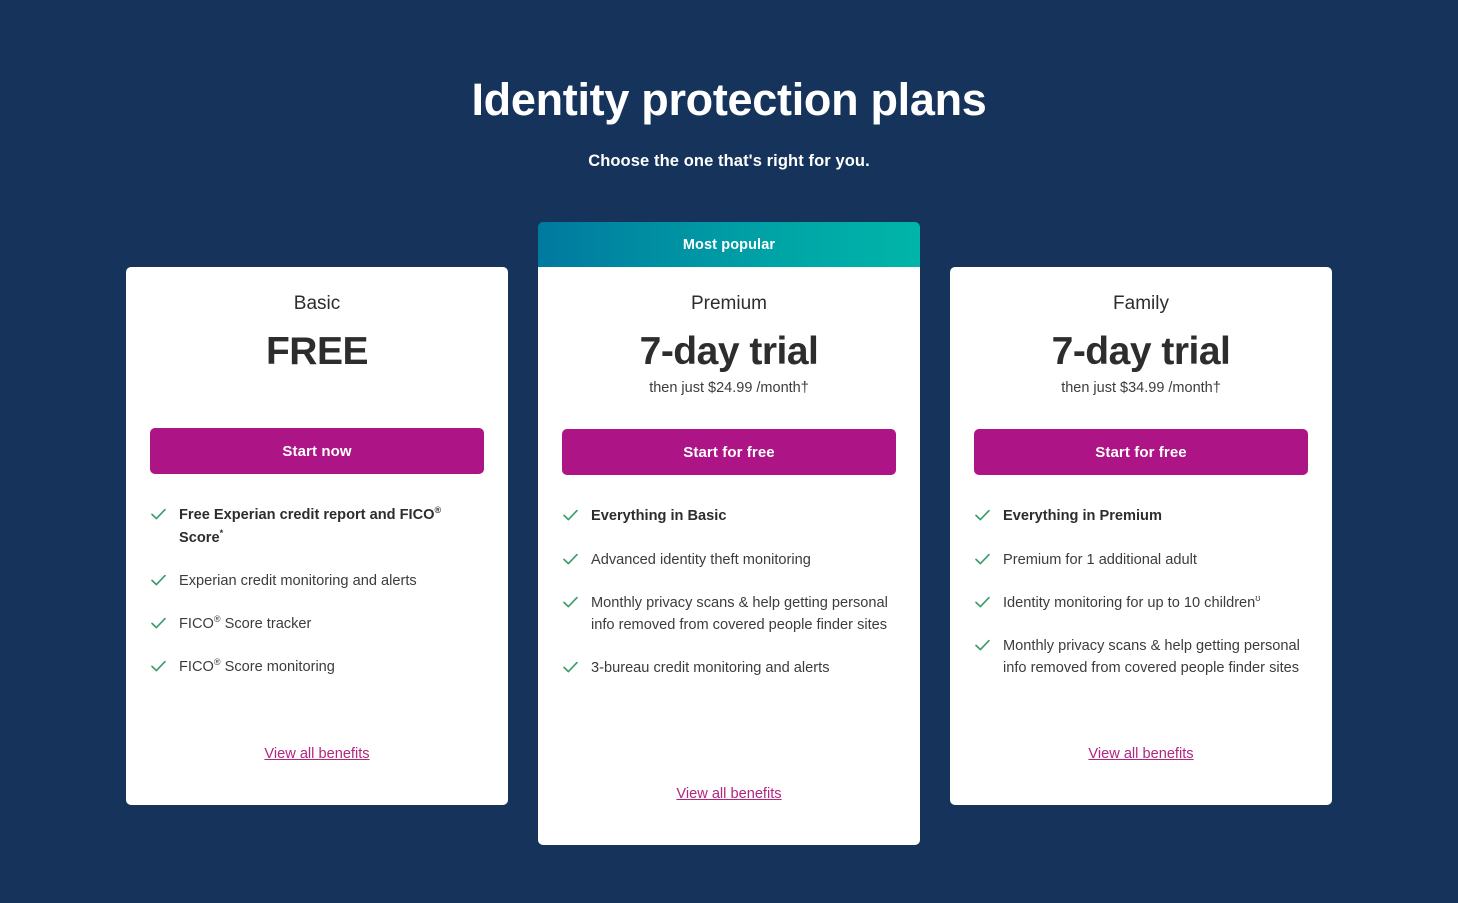  What do you see at coordinates (729, 160) in the screenshot?
I see `page-subtitle: Choose the one that's right for you.` at bounding box center [729, 160].